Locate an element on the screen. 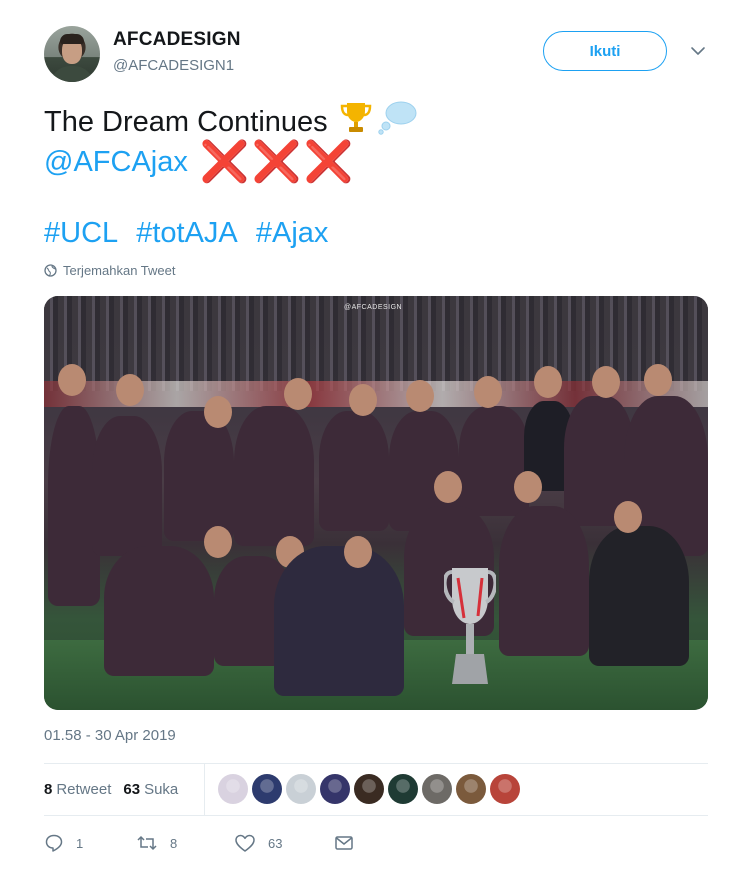  cross-mark-emojis: ❌❌❌ is located at coordinates (277, 162).